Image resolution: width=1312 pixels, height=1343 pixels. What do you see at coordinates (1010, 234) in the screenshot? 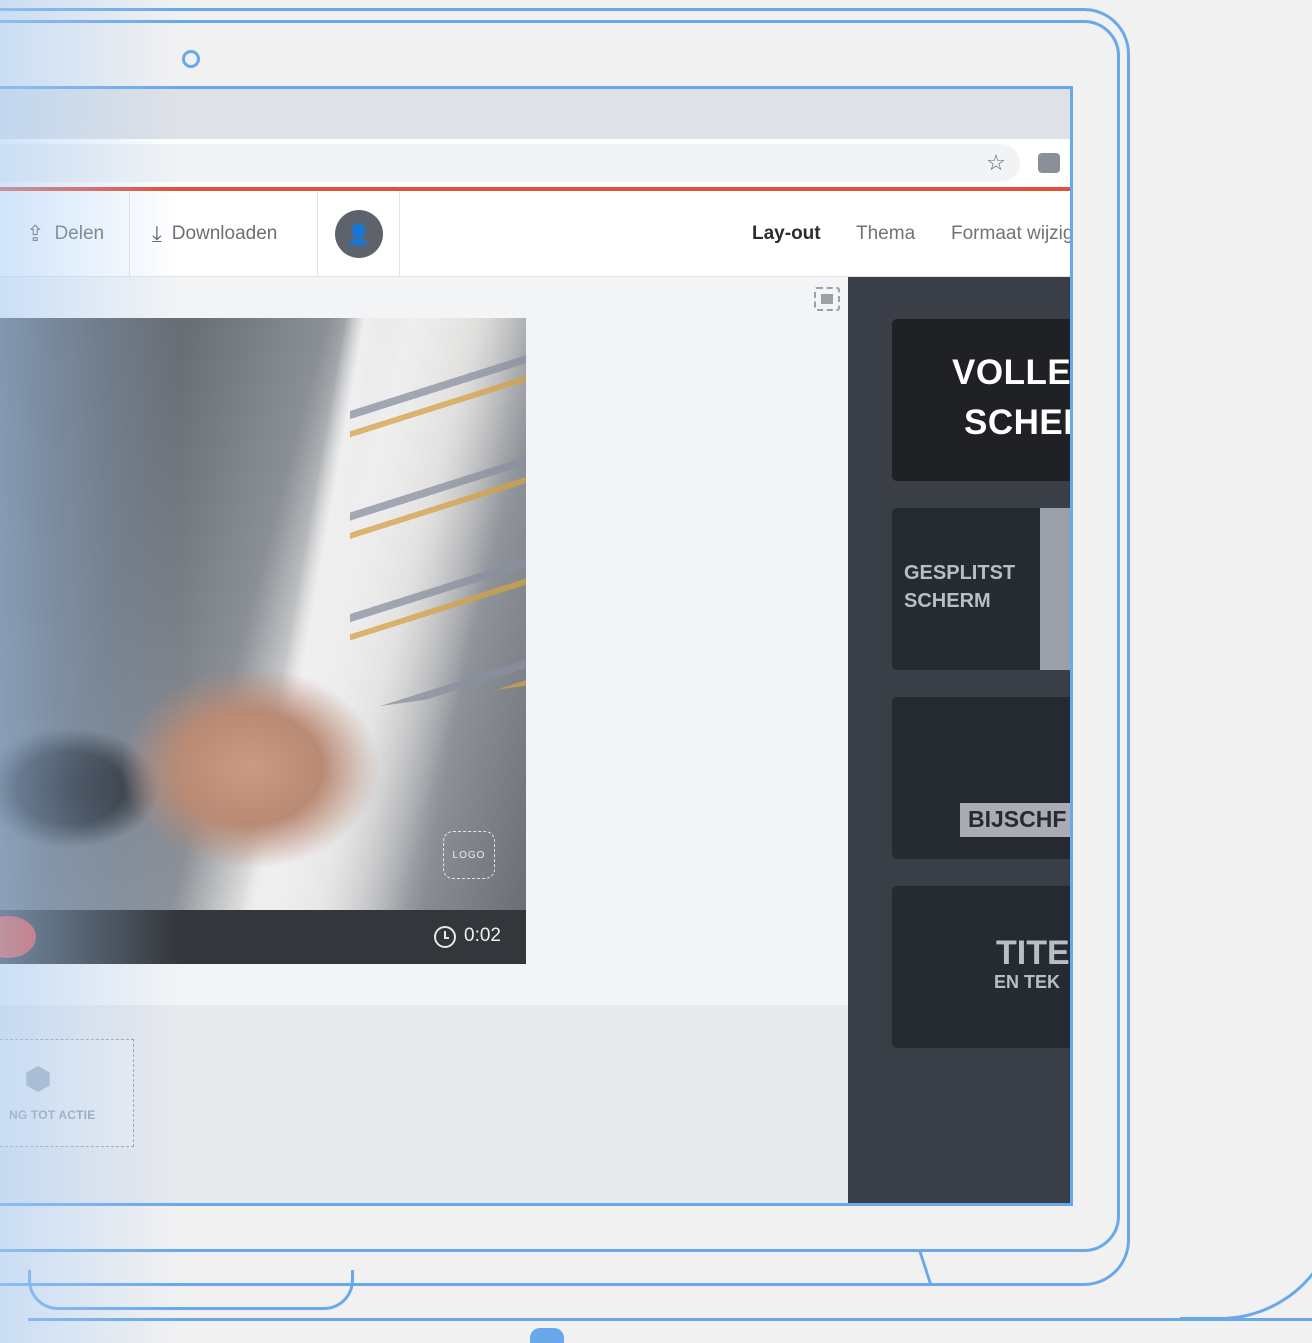
I see `tab-resize: Formaat wijzig` at bounding box center [1010, 234].